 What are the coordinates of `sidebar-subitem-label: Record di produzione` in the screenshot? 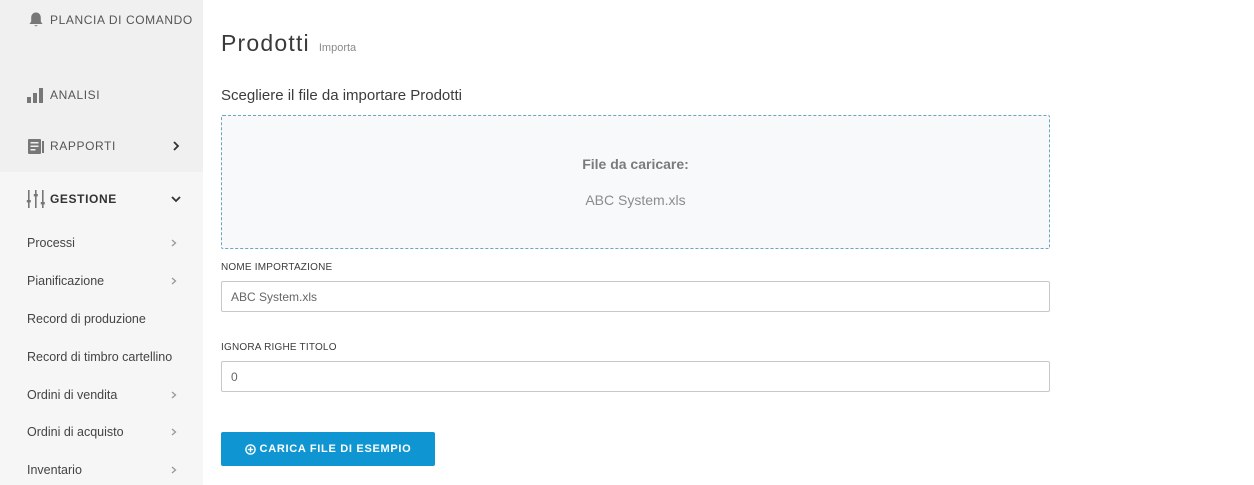 It's located at (86, 319).